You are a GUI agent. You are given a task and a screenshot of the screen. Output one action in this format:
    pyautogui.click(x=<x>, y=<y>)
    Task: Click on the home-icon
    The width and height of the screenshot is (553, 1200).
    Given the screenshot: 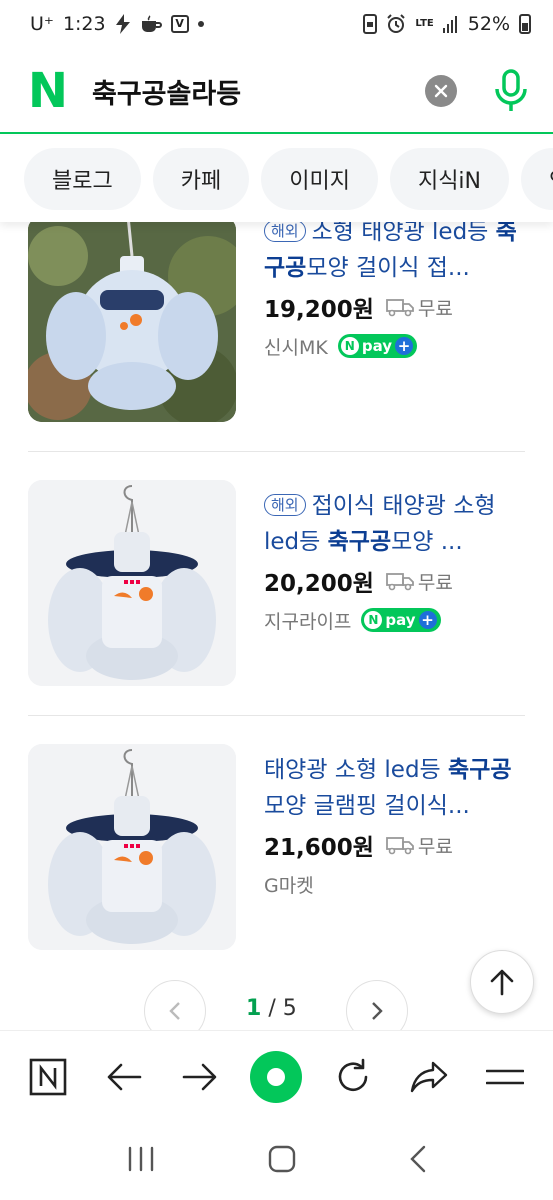 What is the action you would take?
    pyautogui.click(x=281, y=1159)
    